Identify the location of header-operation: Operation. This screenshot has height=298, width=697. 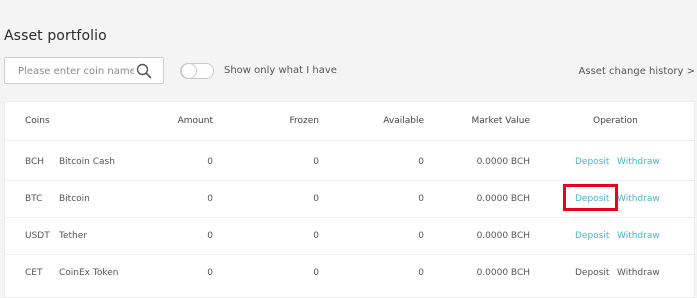
(615, 121).